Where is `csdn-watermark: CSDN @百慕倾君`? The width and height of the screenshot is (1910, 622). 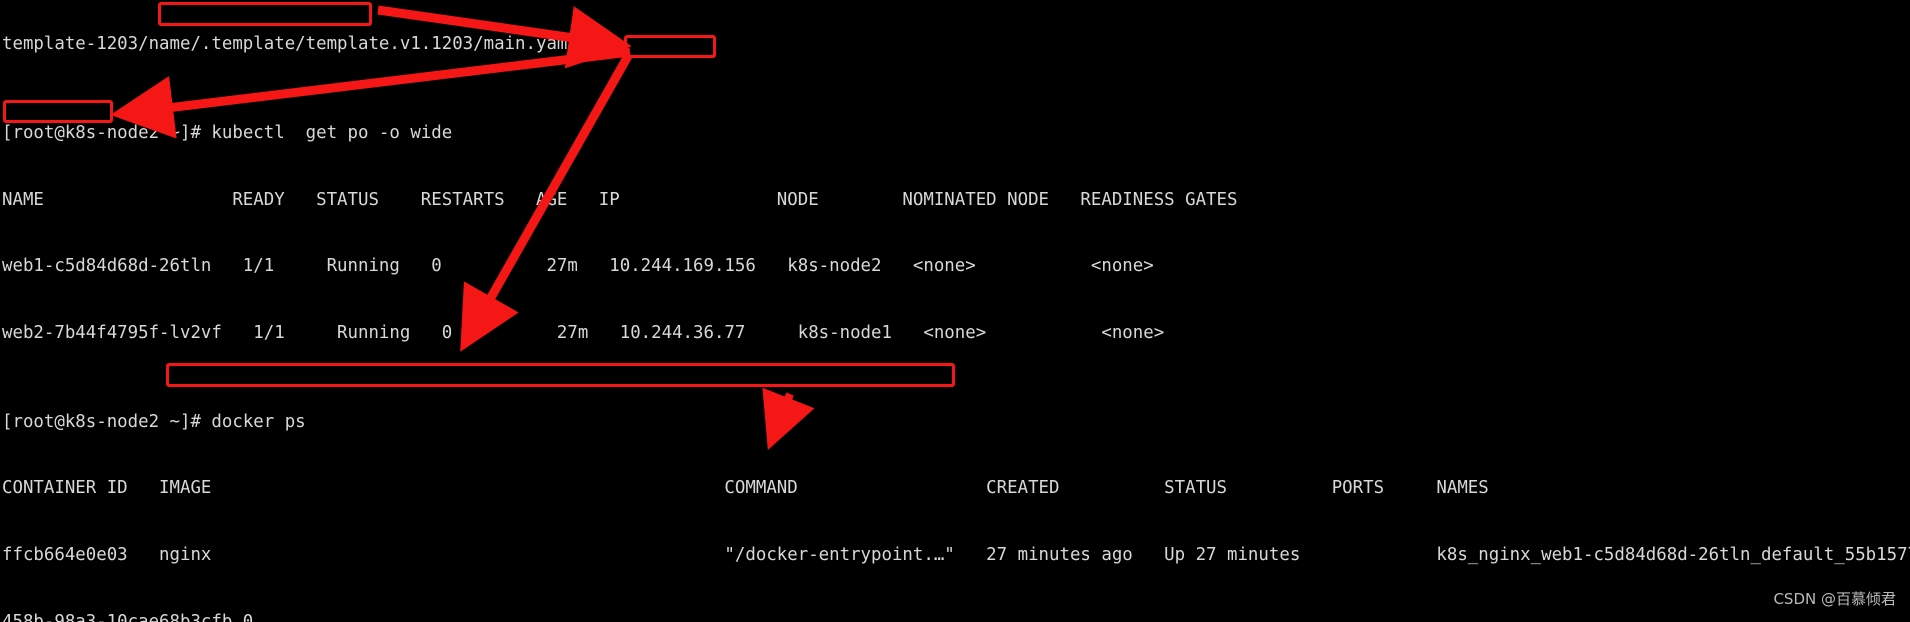
csdn-watermark: CSDN @百慕倾君 is located at coordinates (1834, 598).